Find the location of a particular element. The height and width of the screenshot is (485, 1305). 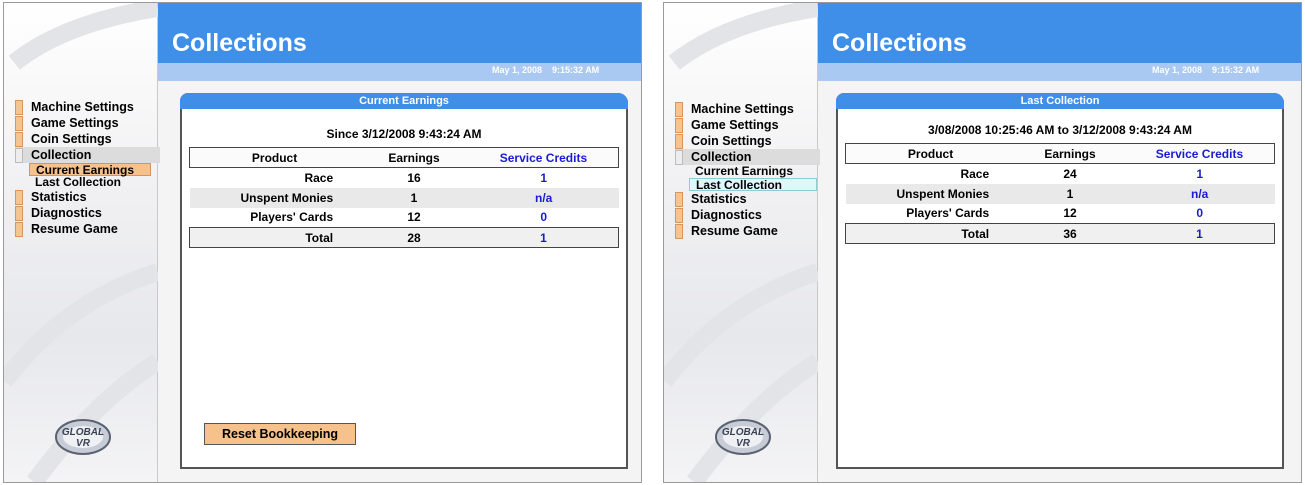

table-row: Unspent Monies 1 n/a is located at coordinates (1060, 193).